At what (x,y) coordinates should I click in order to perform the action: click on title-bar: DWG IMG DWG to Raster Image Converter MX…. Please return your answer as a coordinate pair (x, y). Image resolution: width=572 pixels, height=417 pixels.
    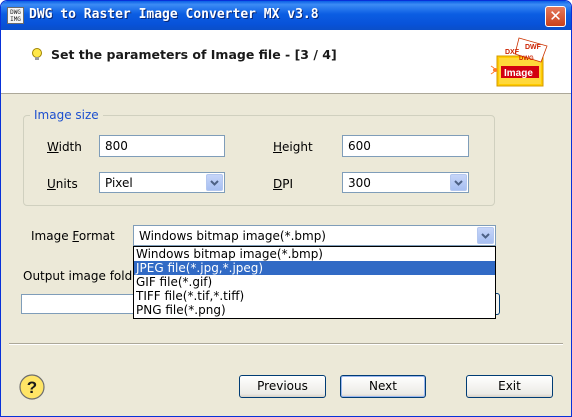
    Looking at the image, I should click on (286, 15).